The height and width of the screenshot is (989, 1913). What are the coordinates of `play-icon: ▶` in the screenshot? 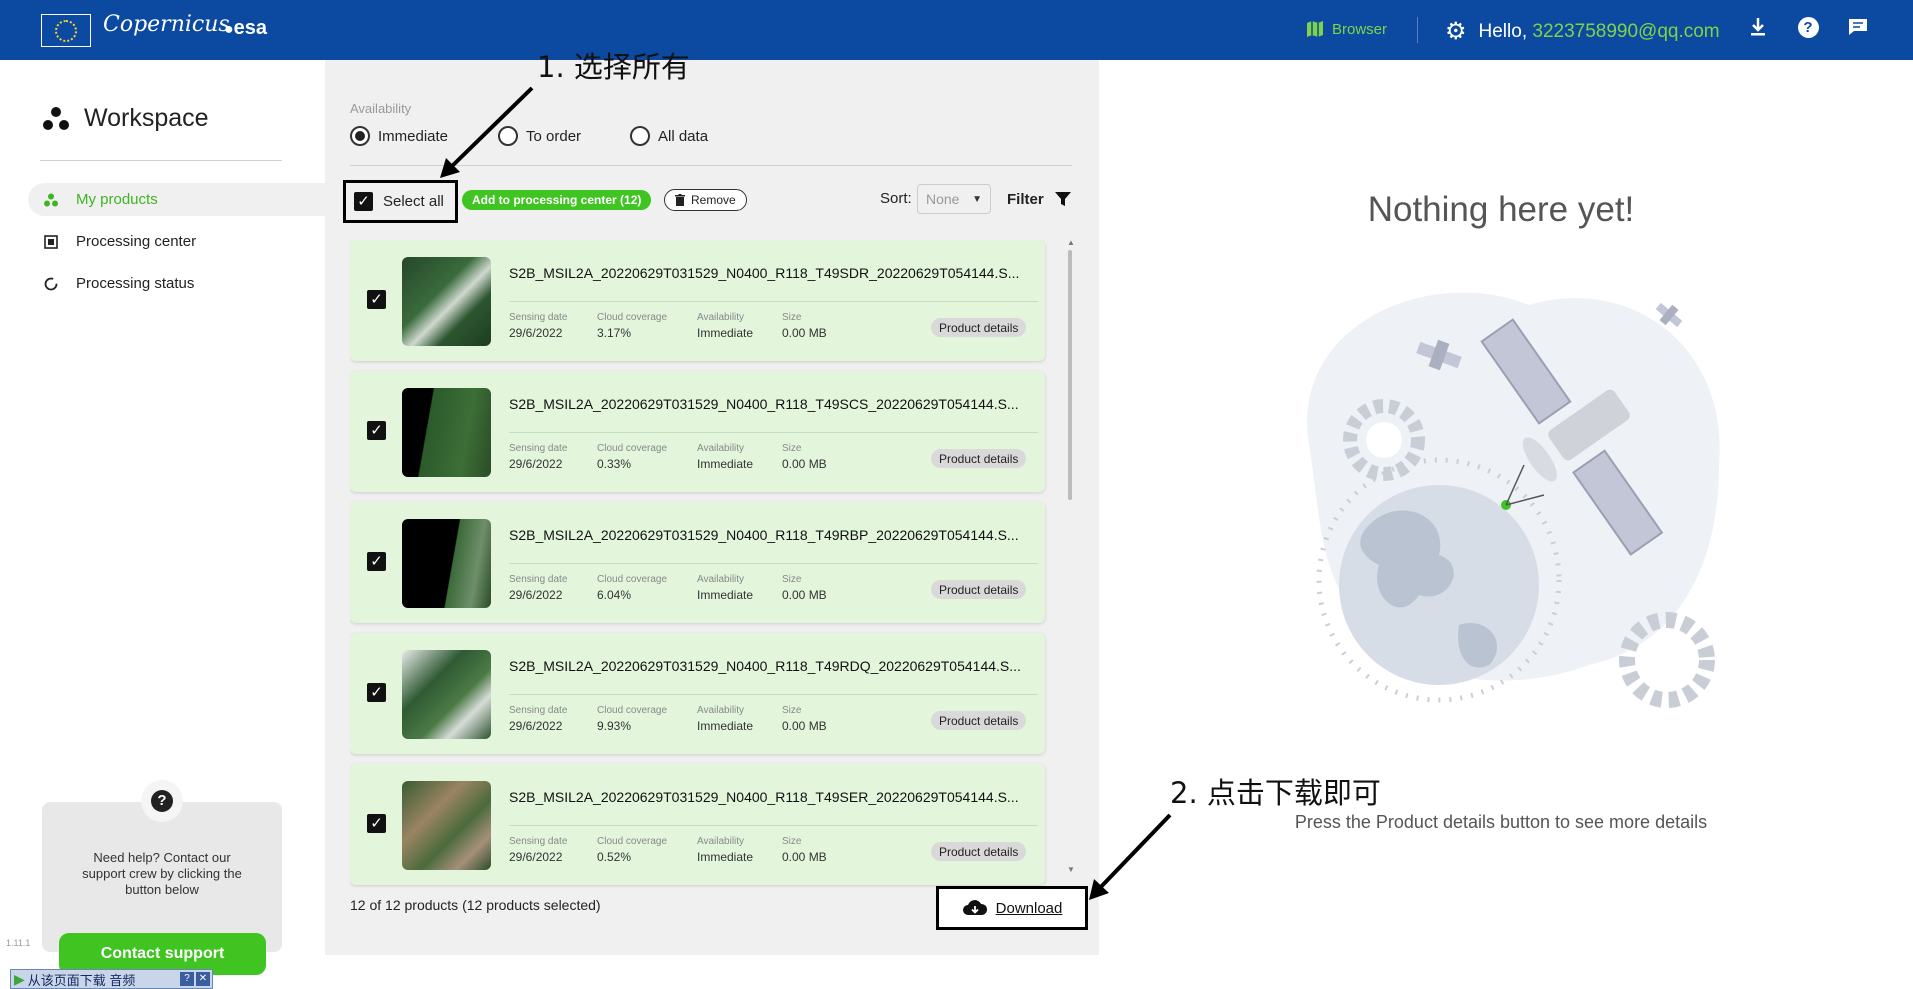 It's located at (19, 978).